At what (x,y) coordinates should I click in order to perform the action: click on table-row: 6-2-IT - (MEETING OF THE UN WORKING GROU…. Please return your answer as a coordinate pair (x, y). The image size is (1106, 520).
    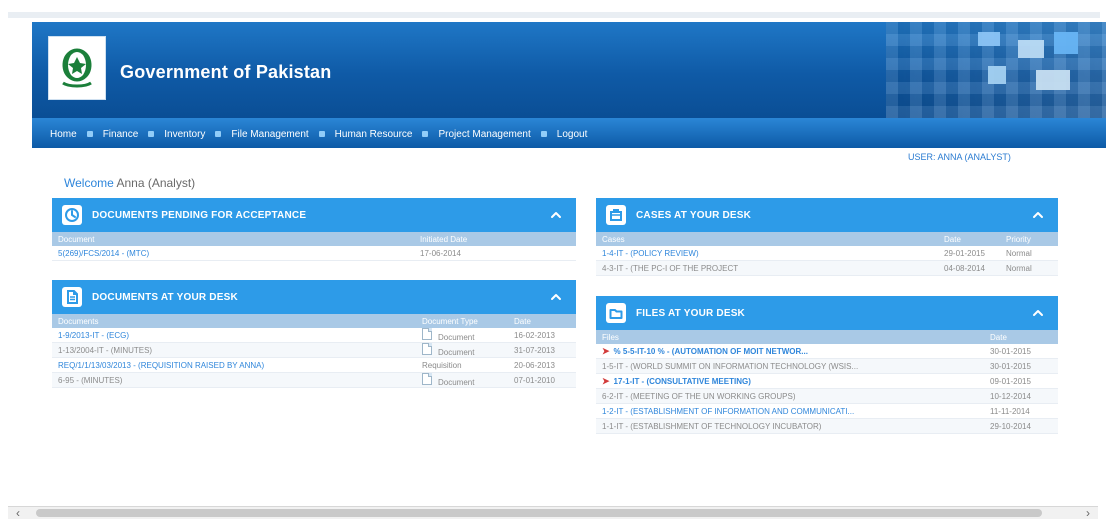
    Looking at the image, I should click on (827, 396).